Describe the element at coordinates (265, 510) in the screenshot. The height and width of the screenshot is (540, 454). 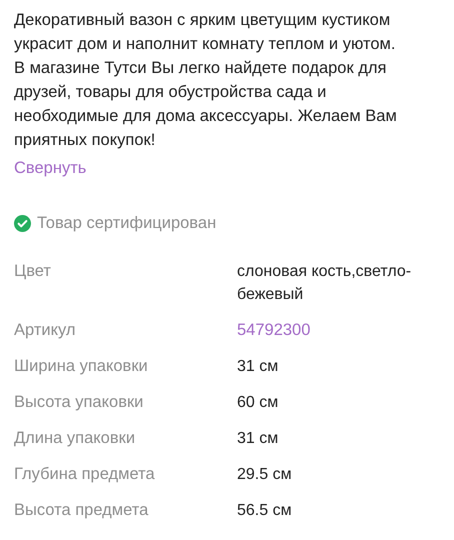
I see `spec-value: 56.5 см` at that location.